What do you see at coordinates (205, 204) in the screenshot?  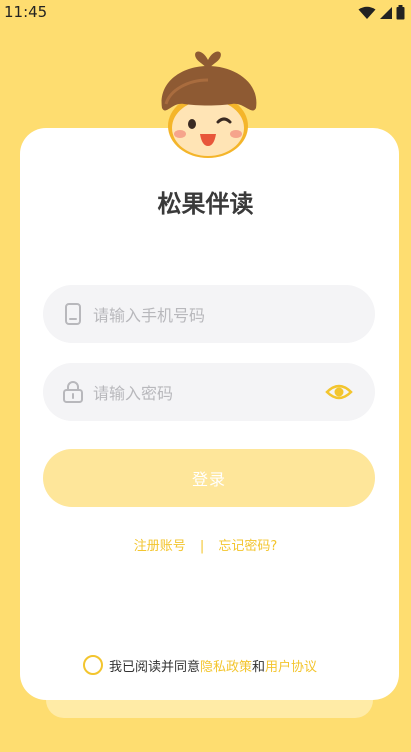 I see `app-title: 松果伴读` at bounding box center [205, 204].